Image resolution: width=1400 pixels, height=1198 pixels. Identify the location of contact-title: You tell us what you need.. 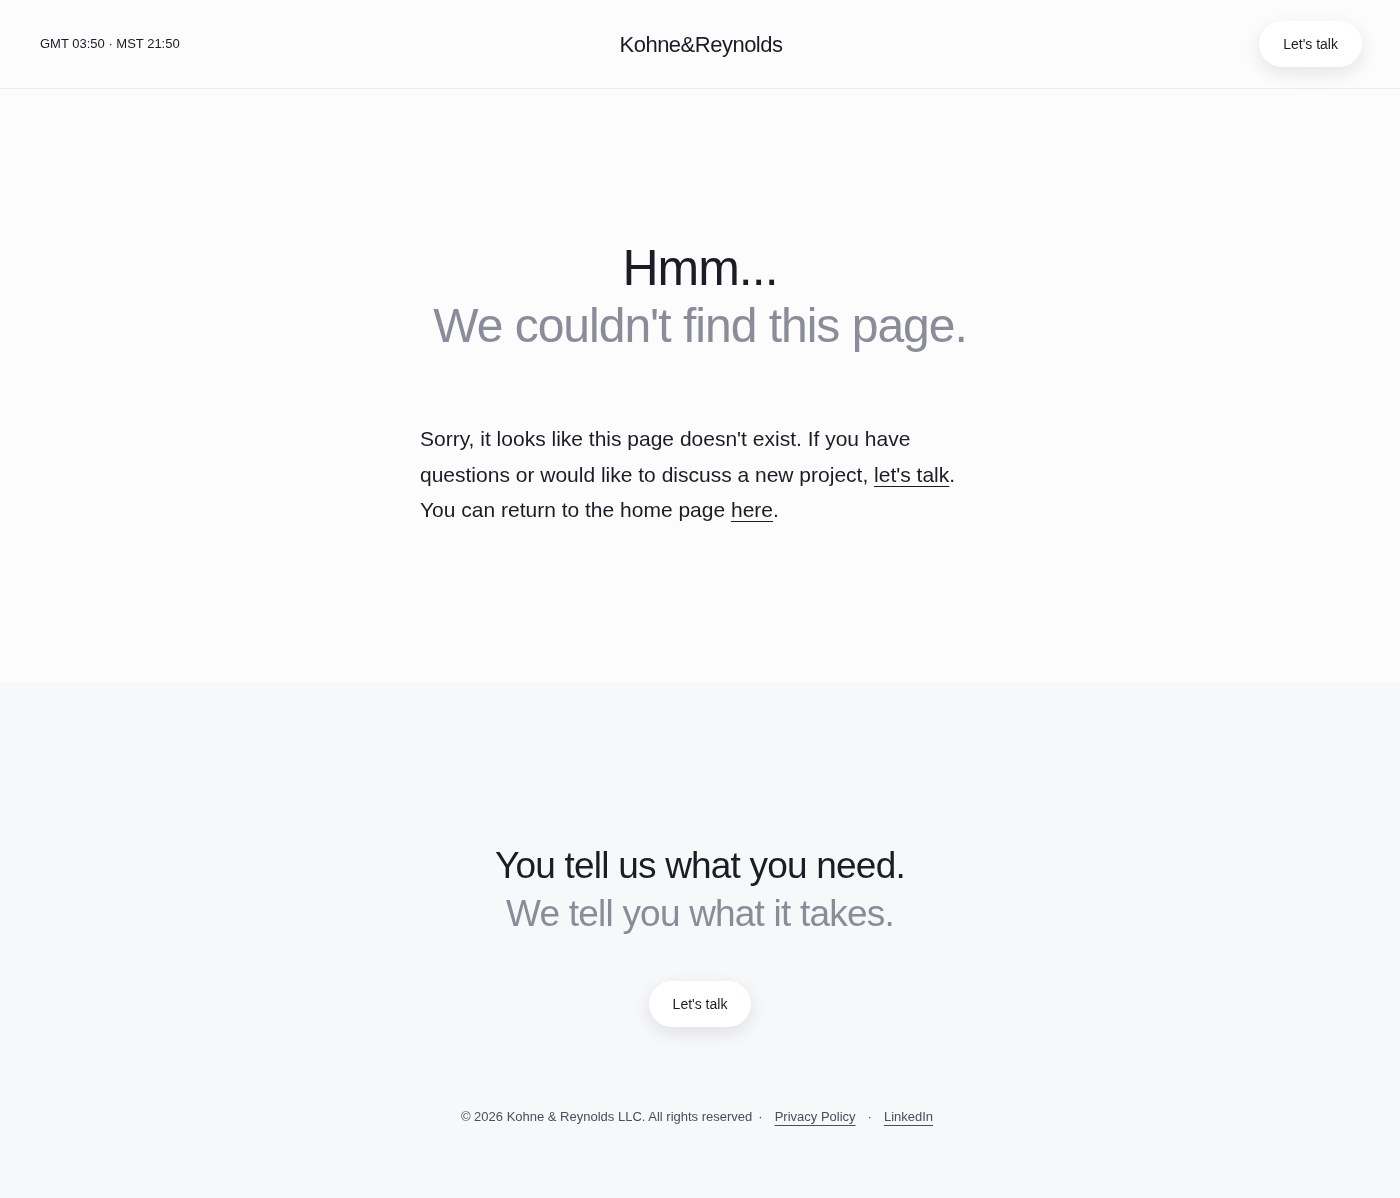
(700, 866).